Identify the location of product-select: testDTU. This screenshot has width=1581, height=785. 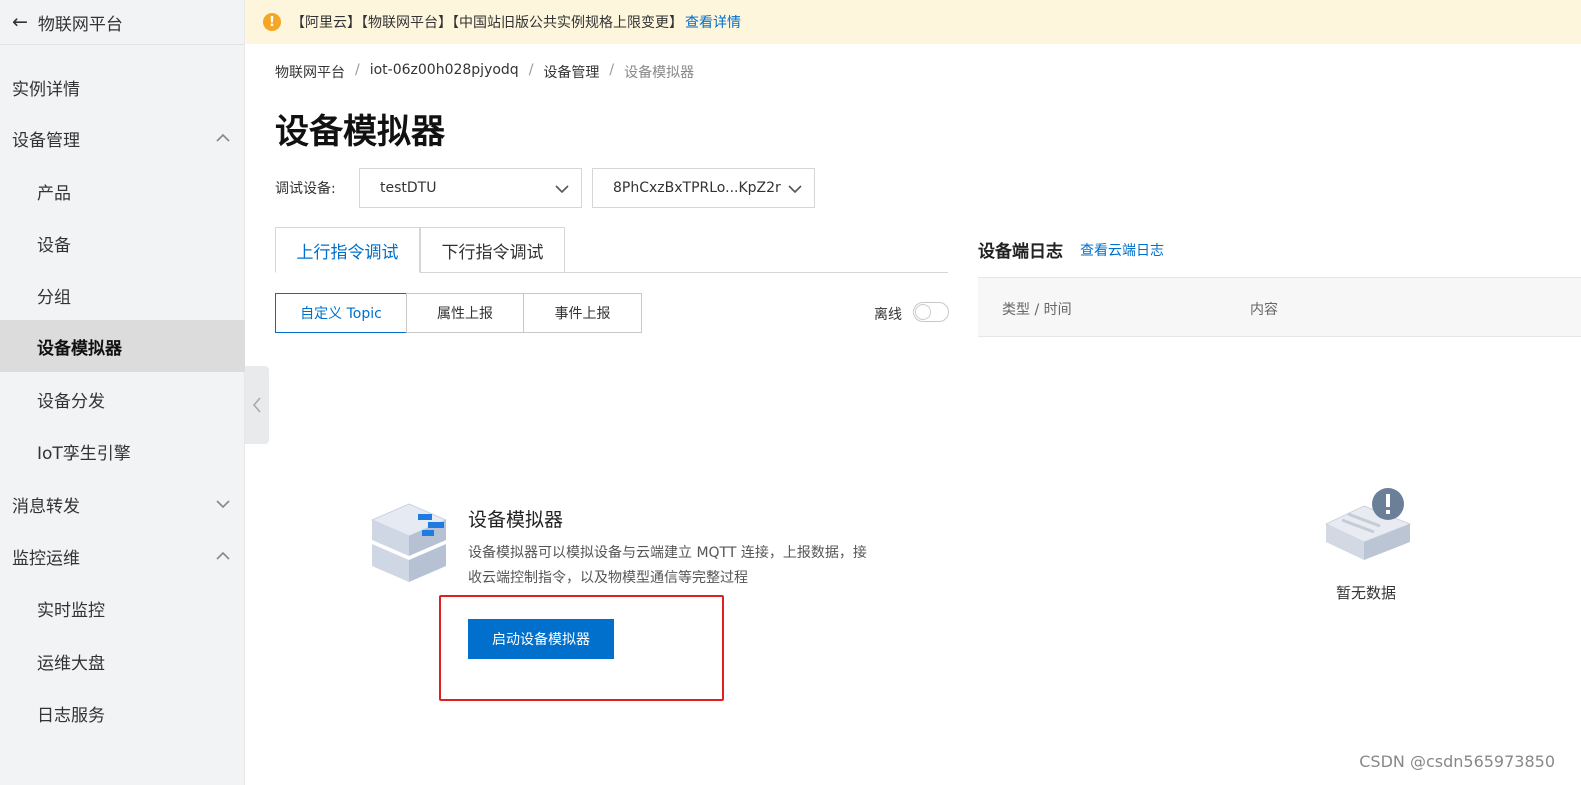
(470, 188).